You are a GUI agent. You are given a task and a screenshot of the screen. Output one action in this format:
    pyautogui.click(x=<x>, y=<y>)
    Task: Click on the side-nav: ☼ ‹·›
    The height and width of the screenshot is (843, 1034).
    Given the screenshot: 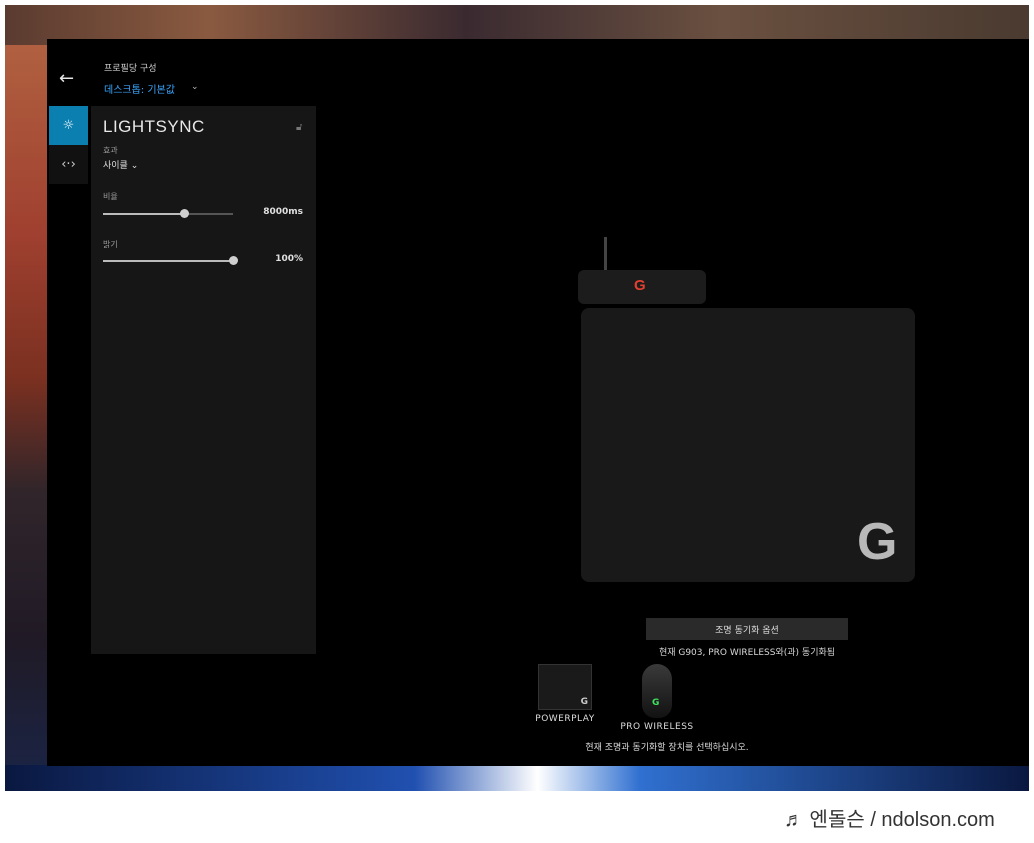 What is the action you would take?
    pyautogui.click(x=68, y=145)
    